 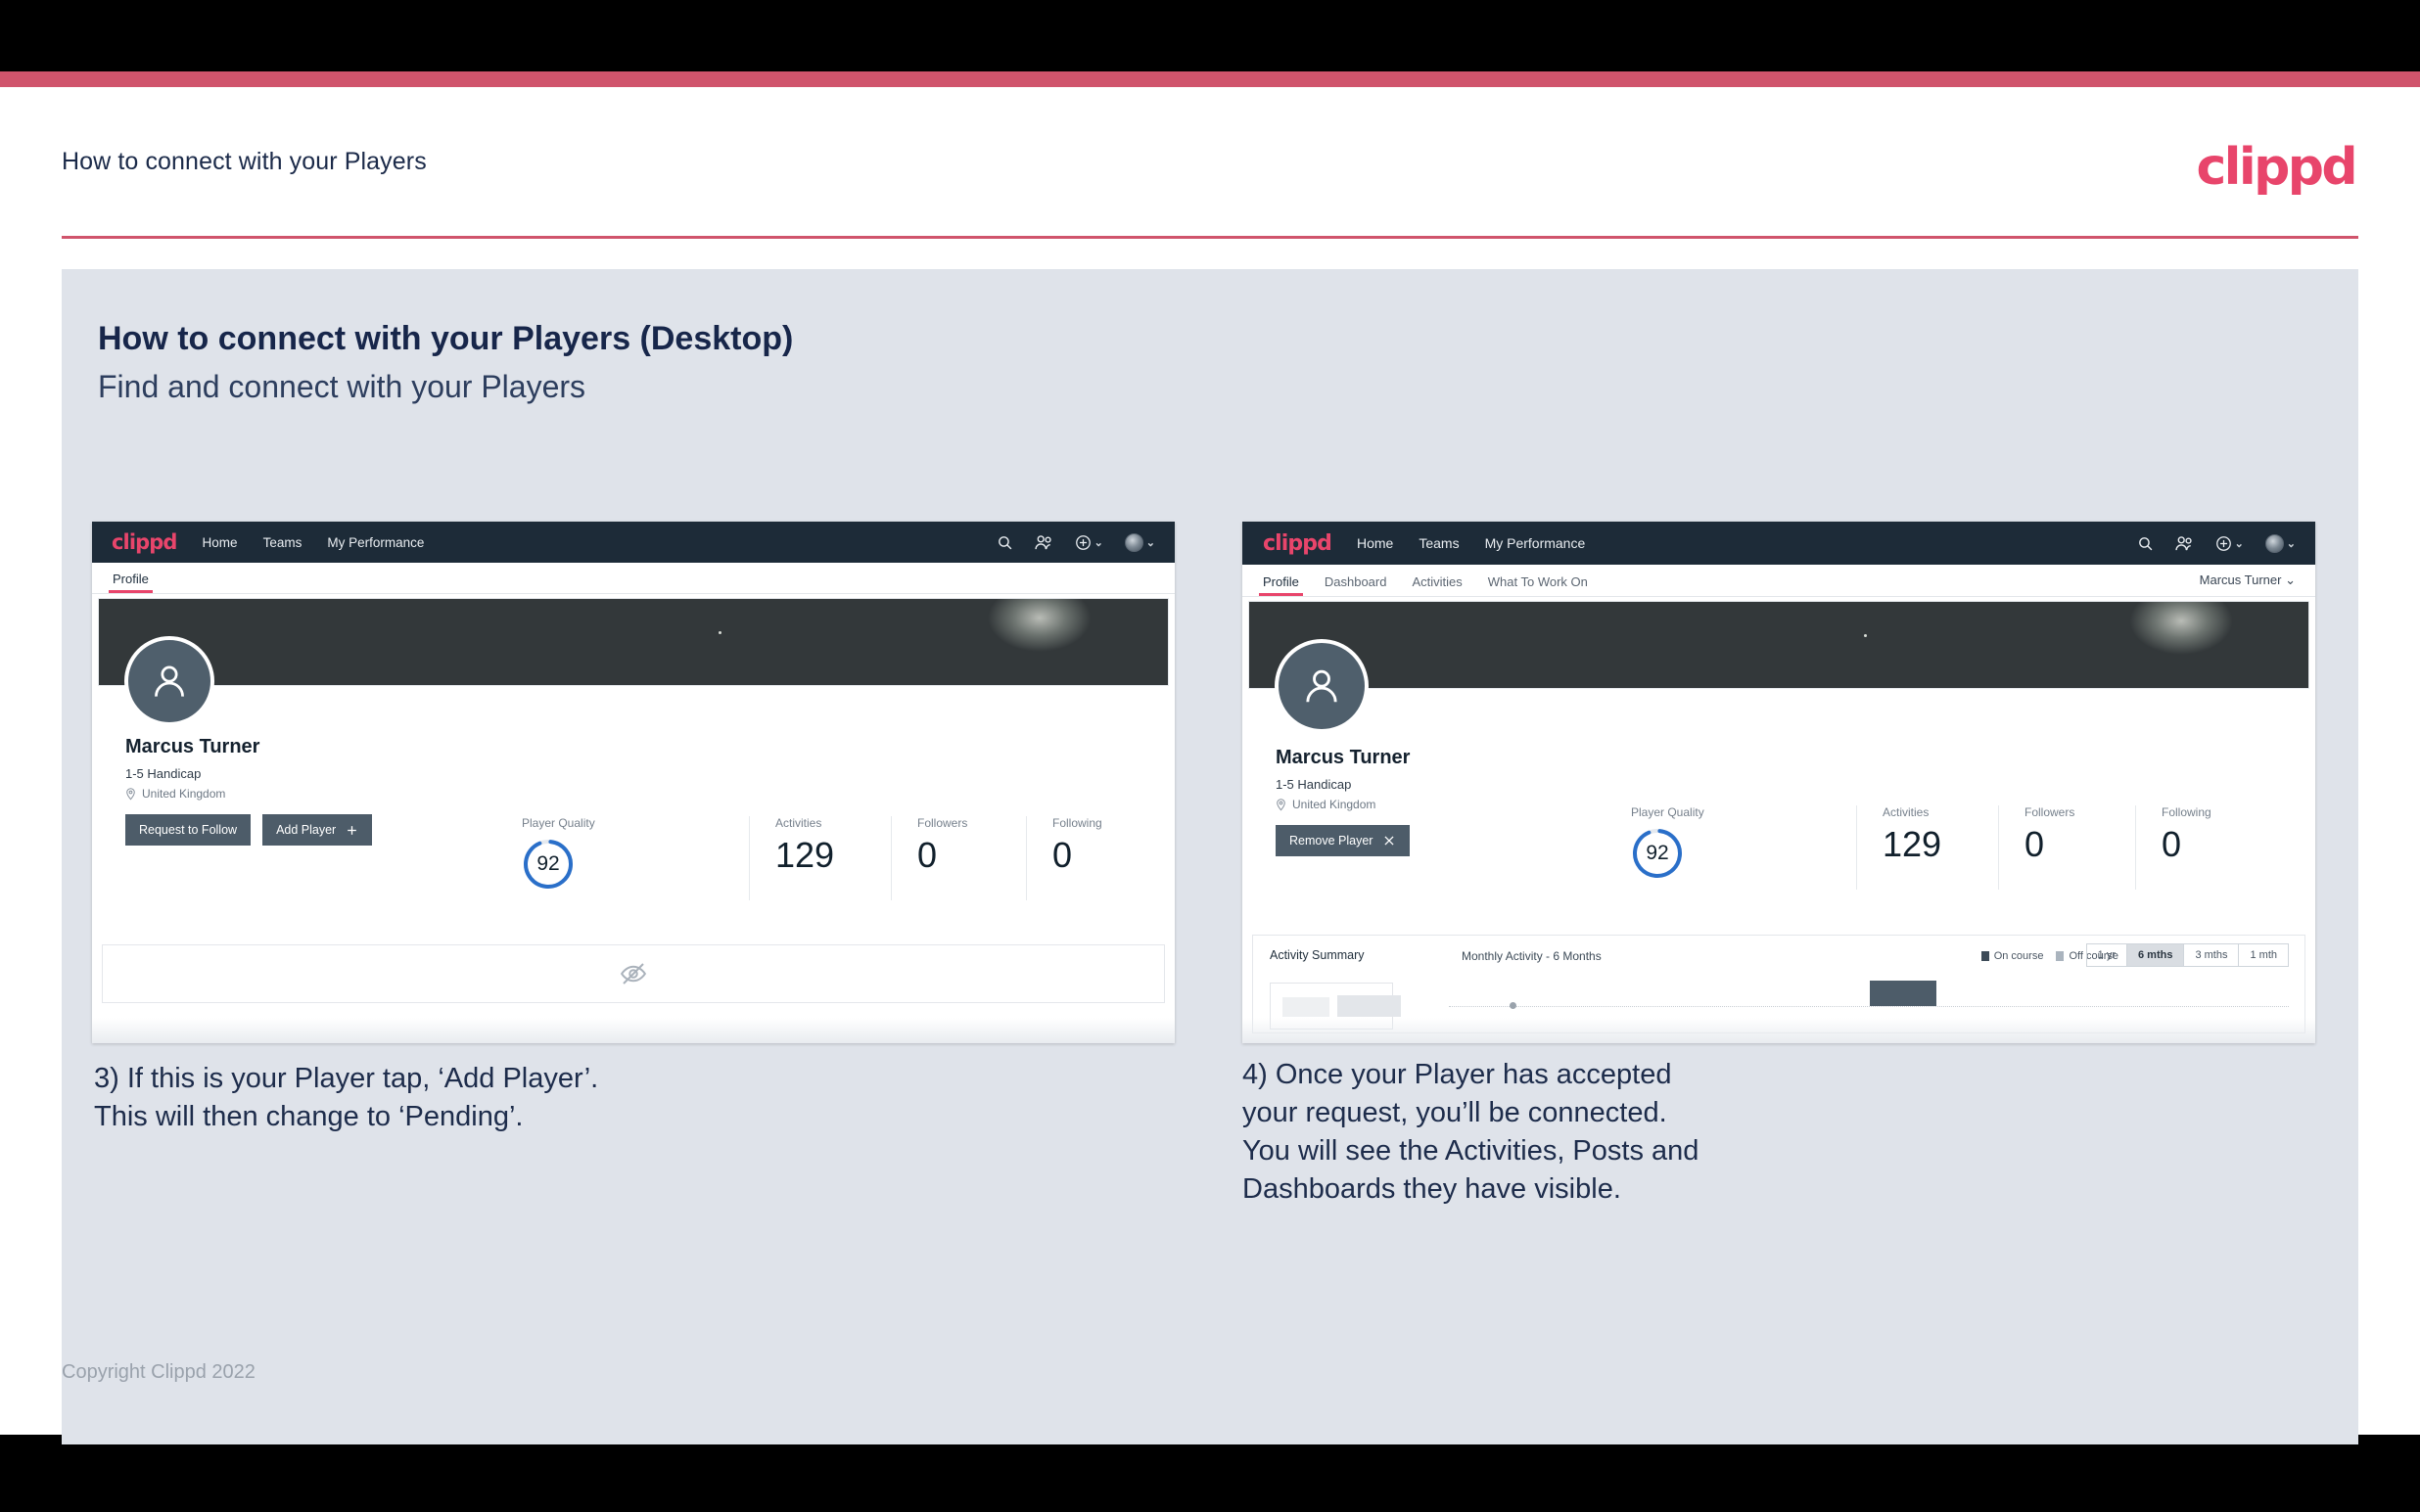 What do you see at coordinates (169, 681) in the screenshot?
I see `profile-avatar-left` at bounding box center [169, 681].